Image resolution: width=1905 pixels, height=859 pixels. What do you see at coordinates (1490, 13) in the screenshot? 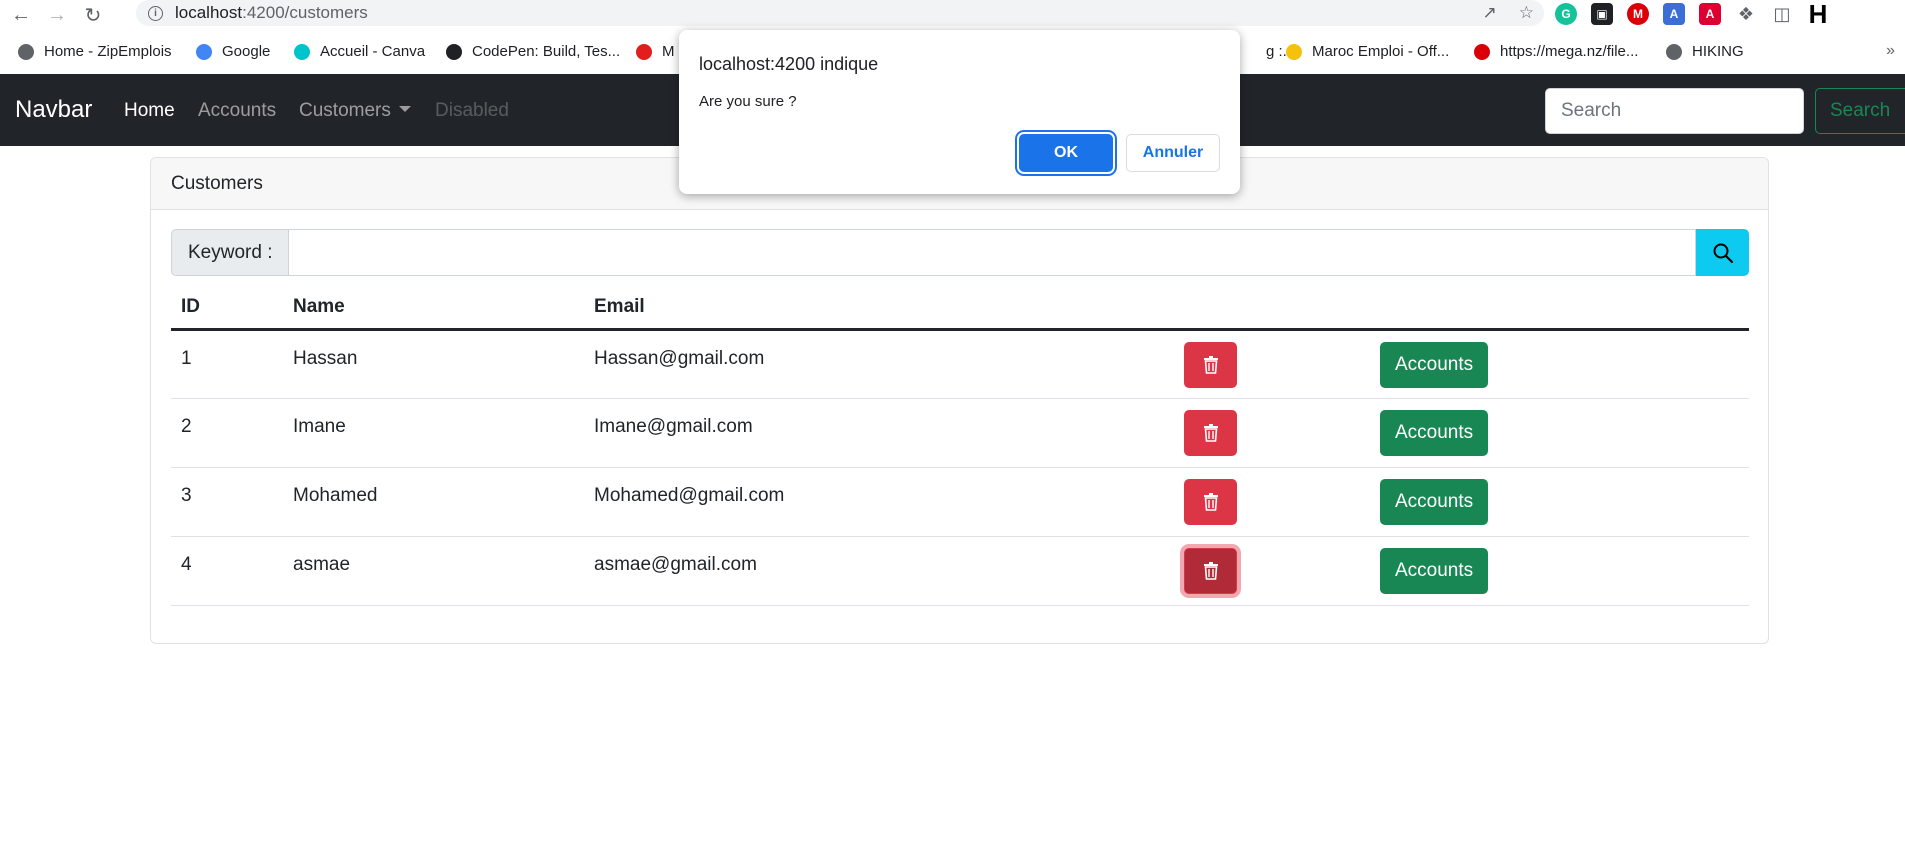
I see `share-icon: ↗` at bounding box center [1490, 13].